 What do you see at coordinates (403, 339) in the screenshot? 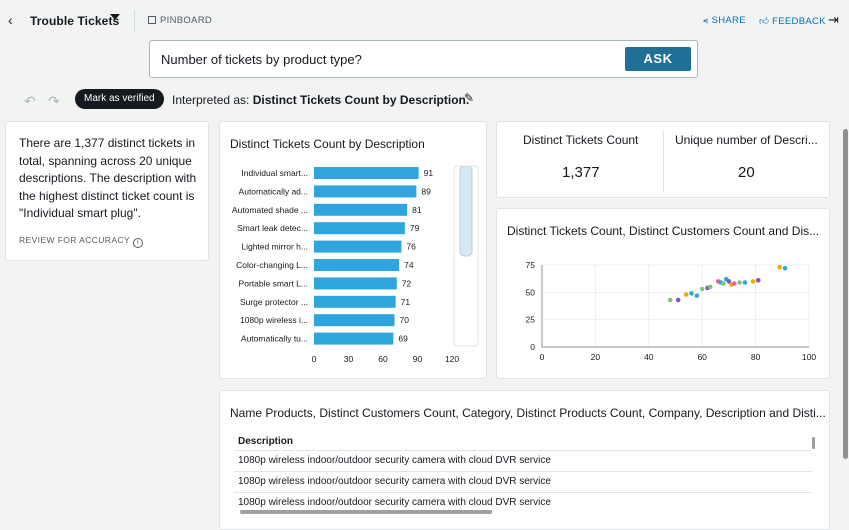
I see `bar-value-label: 69` at bounding box center [403, 339].